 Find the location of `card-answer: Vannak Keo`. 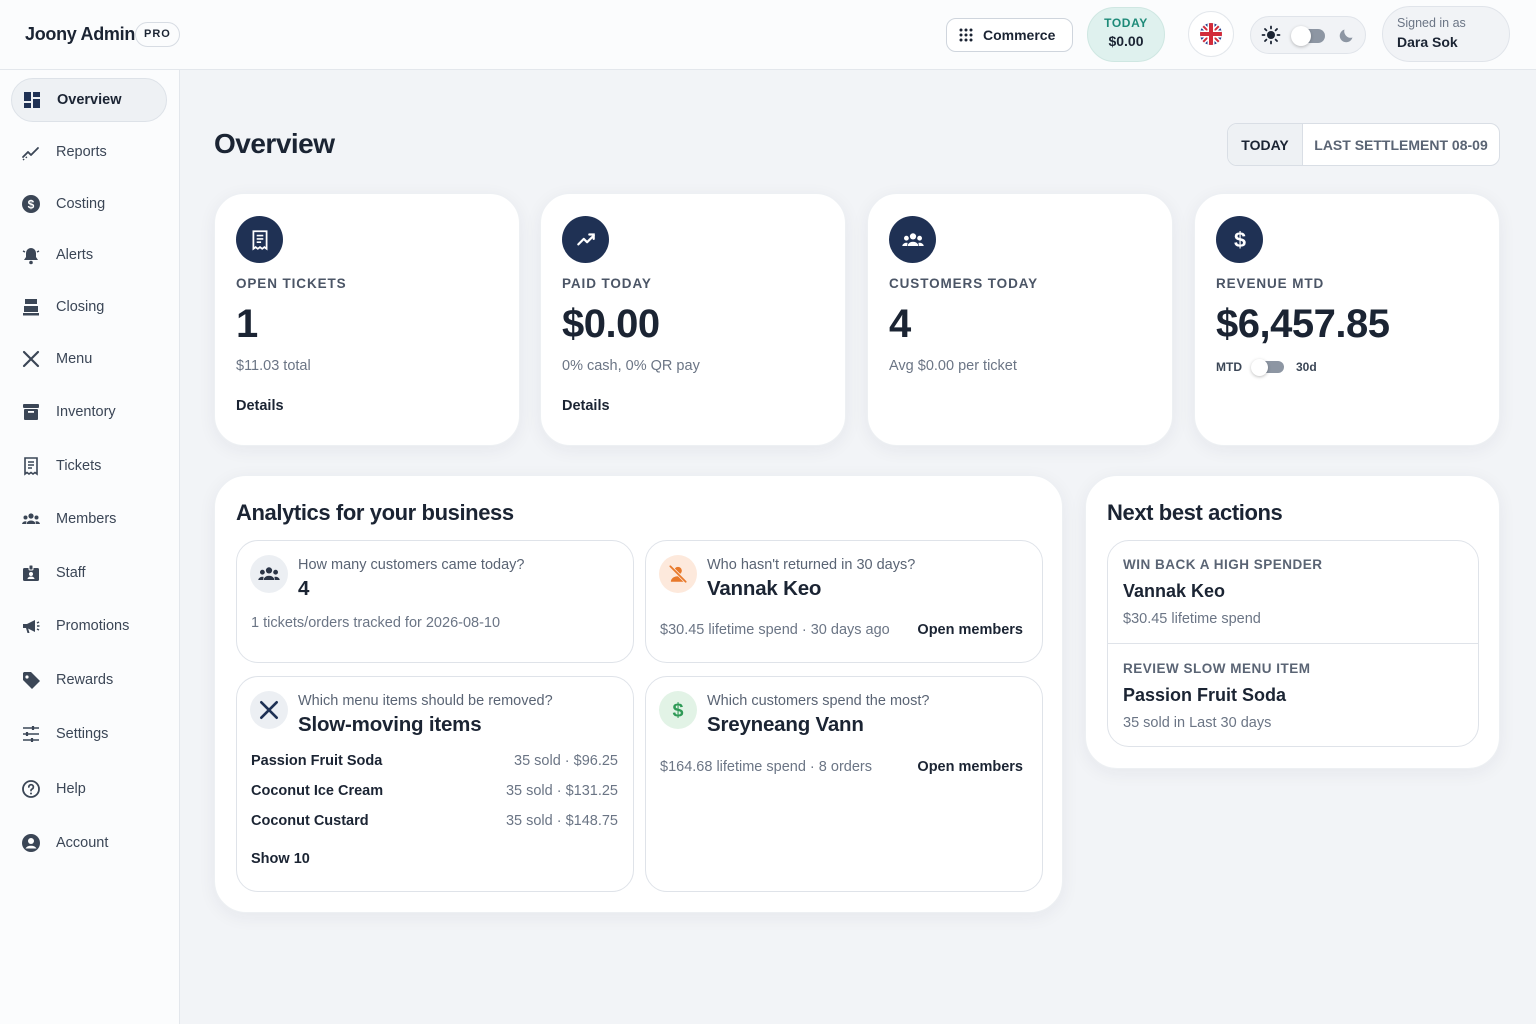

card-answer: Vannak Keo is located at coordinates (764, 588).